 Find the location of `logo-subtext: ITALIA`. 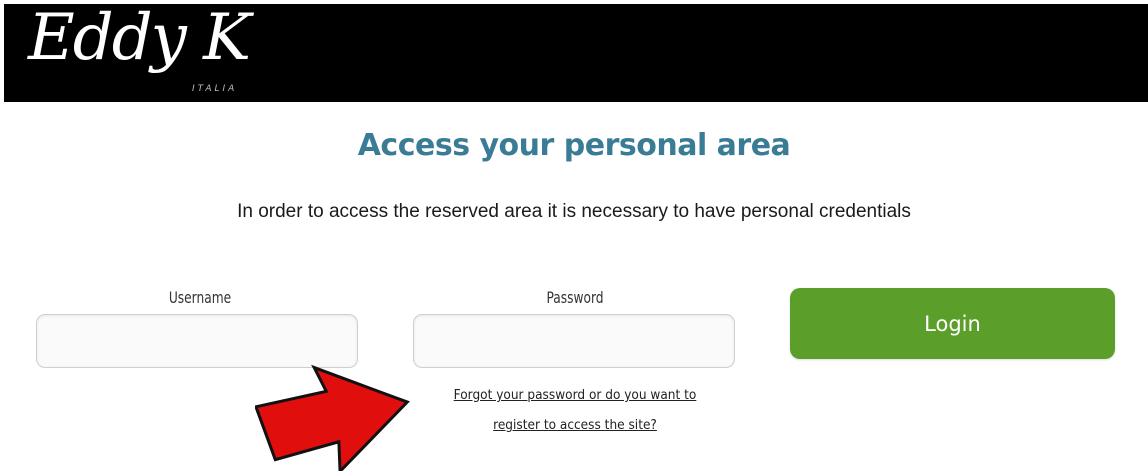

logo-subtext: ITALIA is located at coordinates (215, 89).